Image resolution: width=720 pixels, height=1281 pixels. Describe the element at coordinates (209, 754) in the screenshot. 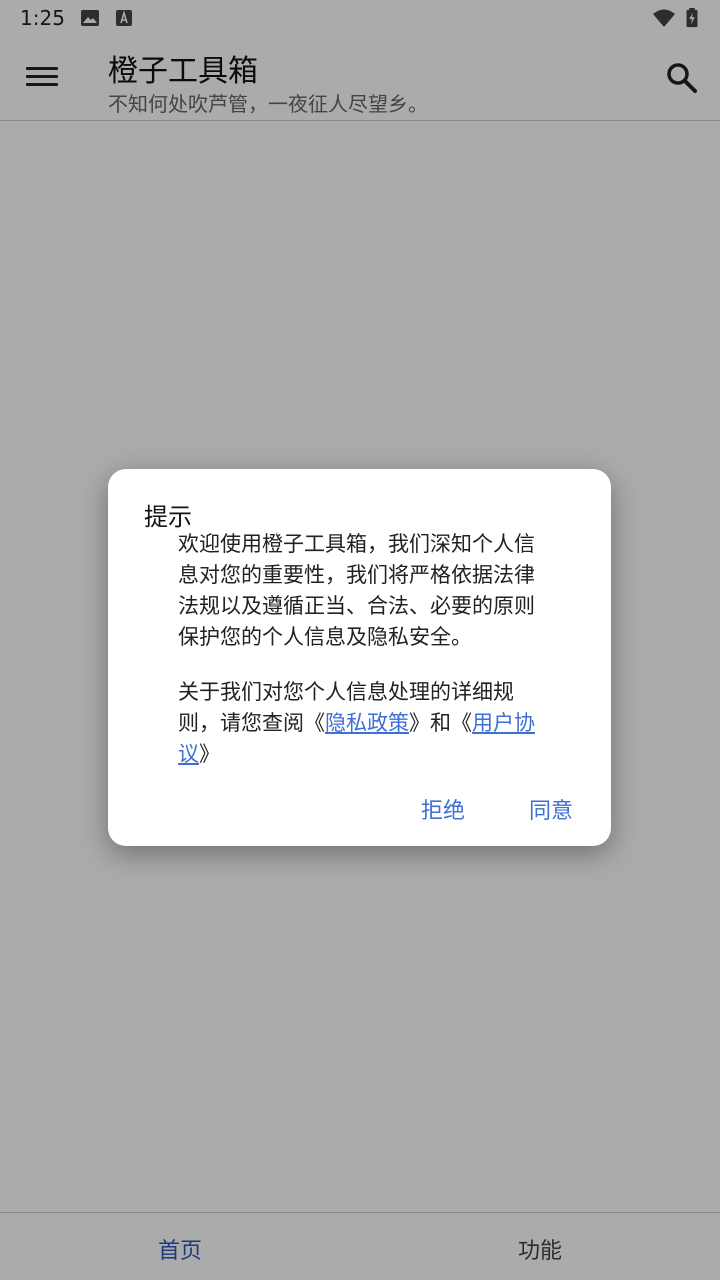

I see `paragraph-2-suffix: 》` at that location.